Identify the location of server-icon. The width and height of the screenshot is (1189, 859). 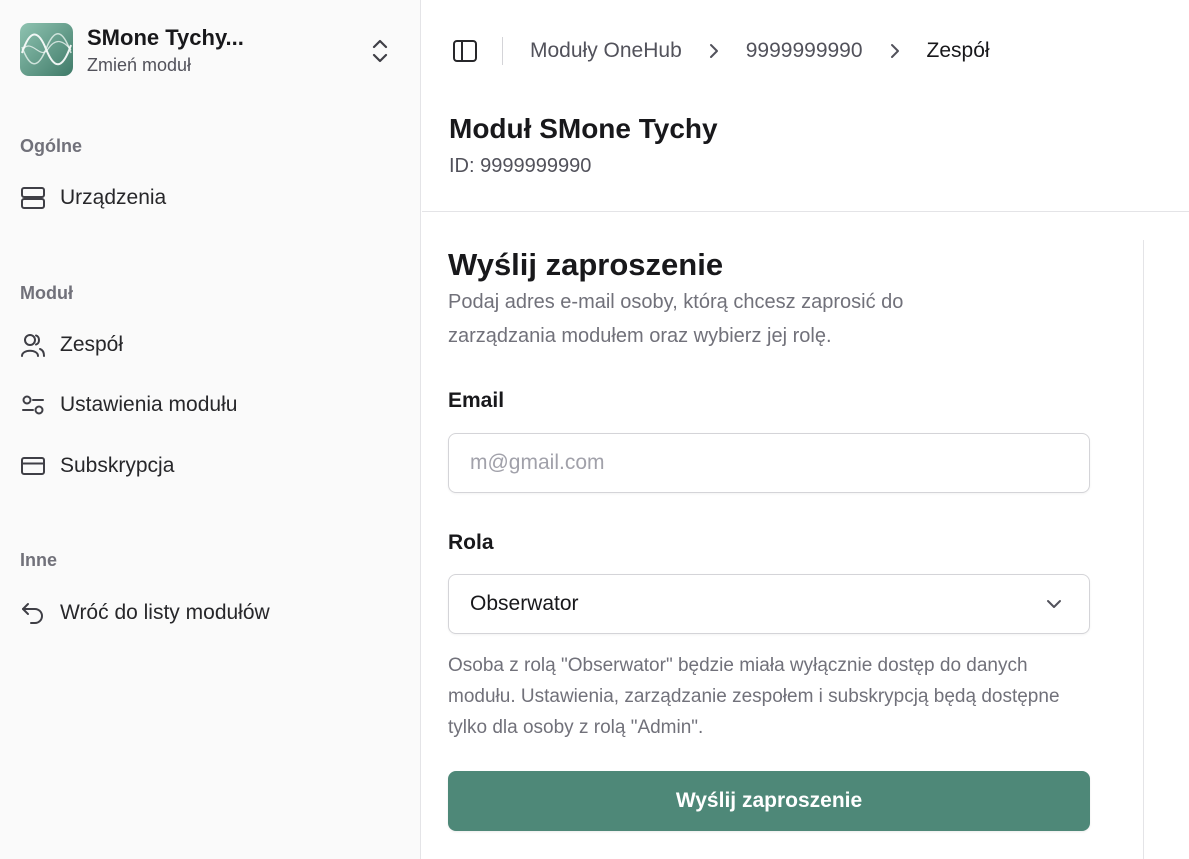
(33, 198).